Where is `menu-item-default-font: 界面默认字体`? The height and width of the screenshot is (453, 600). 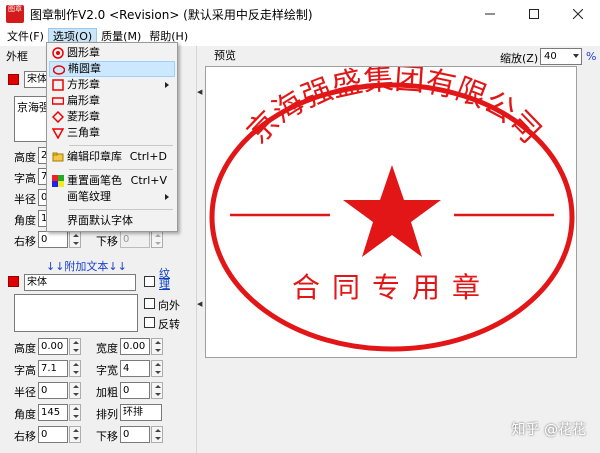 menu-item-default-font: 界面默认字体 is located at coordinates (112, 221).